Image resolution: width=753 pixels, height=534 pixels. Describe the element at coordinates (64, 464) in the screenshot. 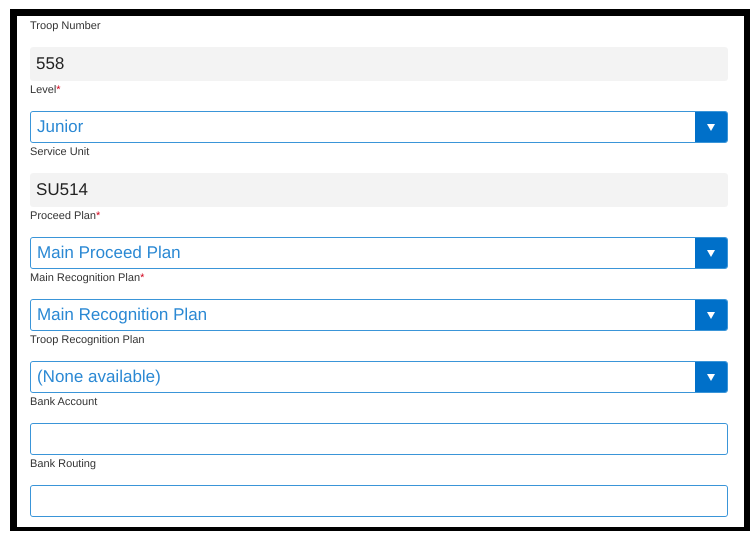

I see `field-label: Bank Routing` at that location.